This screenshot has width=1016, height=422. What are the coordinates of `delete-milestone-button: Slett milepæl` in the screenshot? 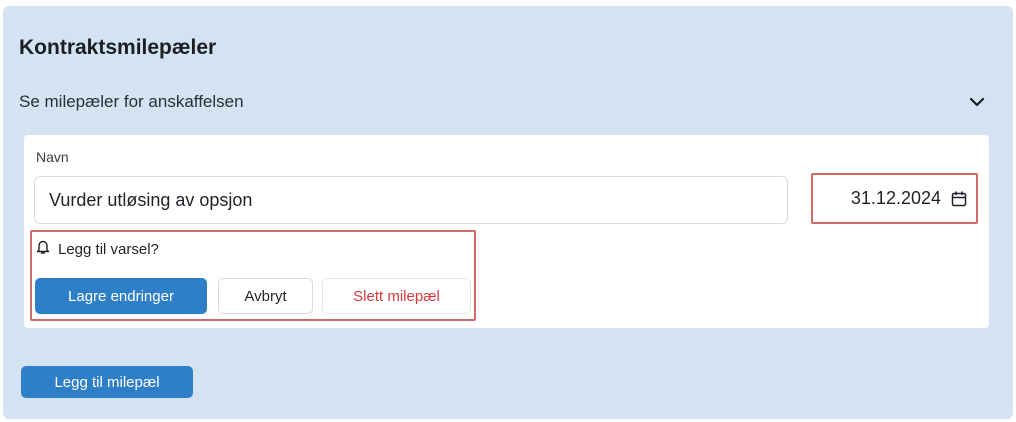 It's located at (396, 296).